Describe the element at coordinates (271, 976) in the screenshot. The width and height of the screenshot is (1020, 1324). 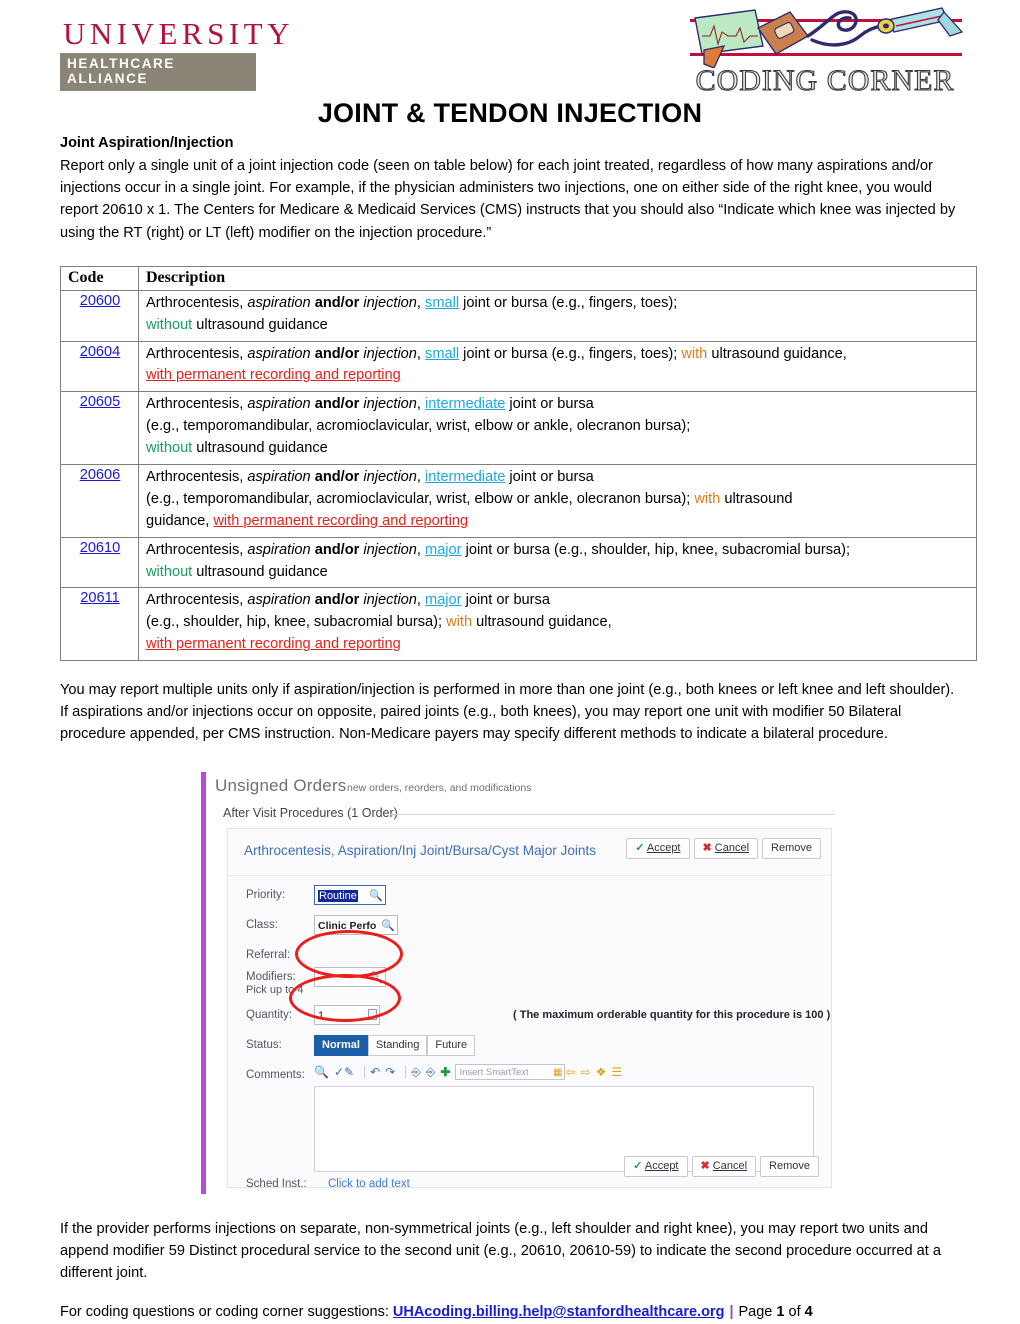
I see `modifiers-label: Modifiers:` at that location.